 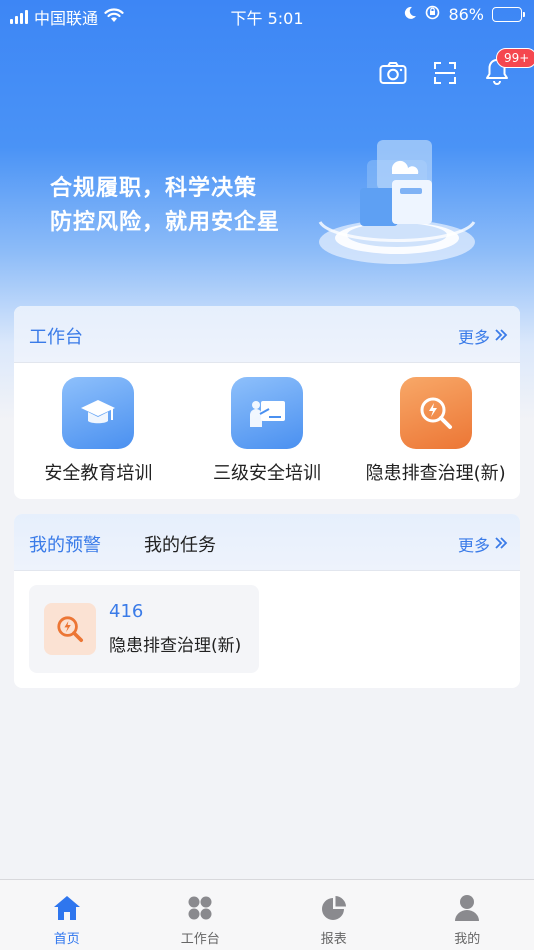 What do you see at coordinates (397, 205) in the screenshot?
I see `hero-illustration` at bounding box center [397, 205].